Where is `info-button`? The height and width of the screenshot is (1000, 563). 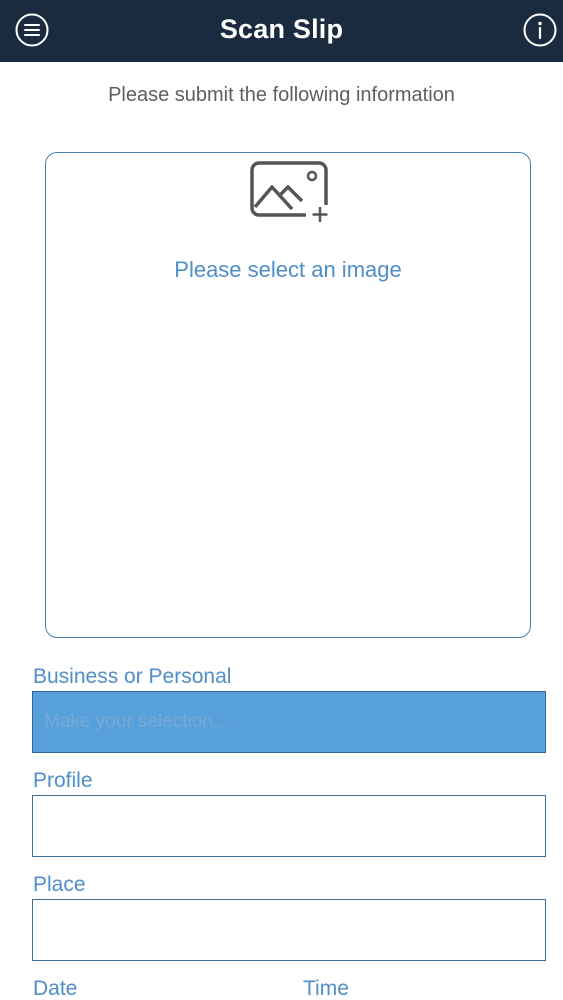 info-button is located at coordinates (540, 30).